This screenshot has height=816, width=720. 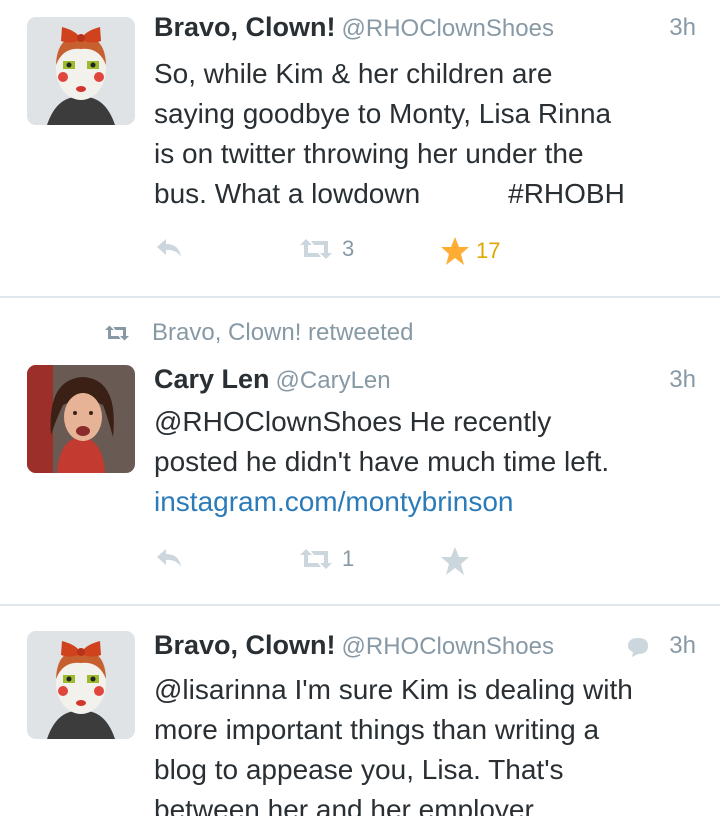 I want to click on tweet-actions: 3 17, so click(x=354, y=254).